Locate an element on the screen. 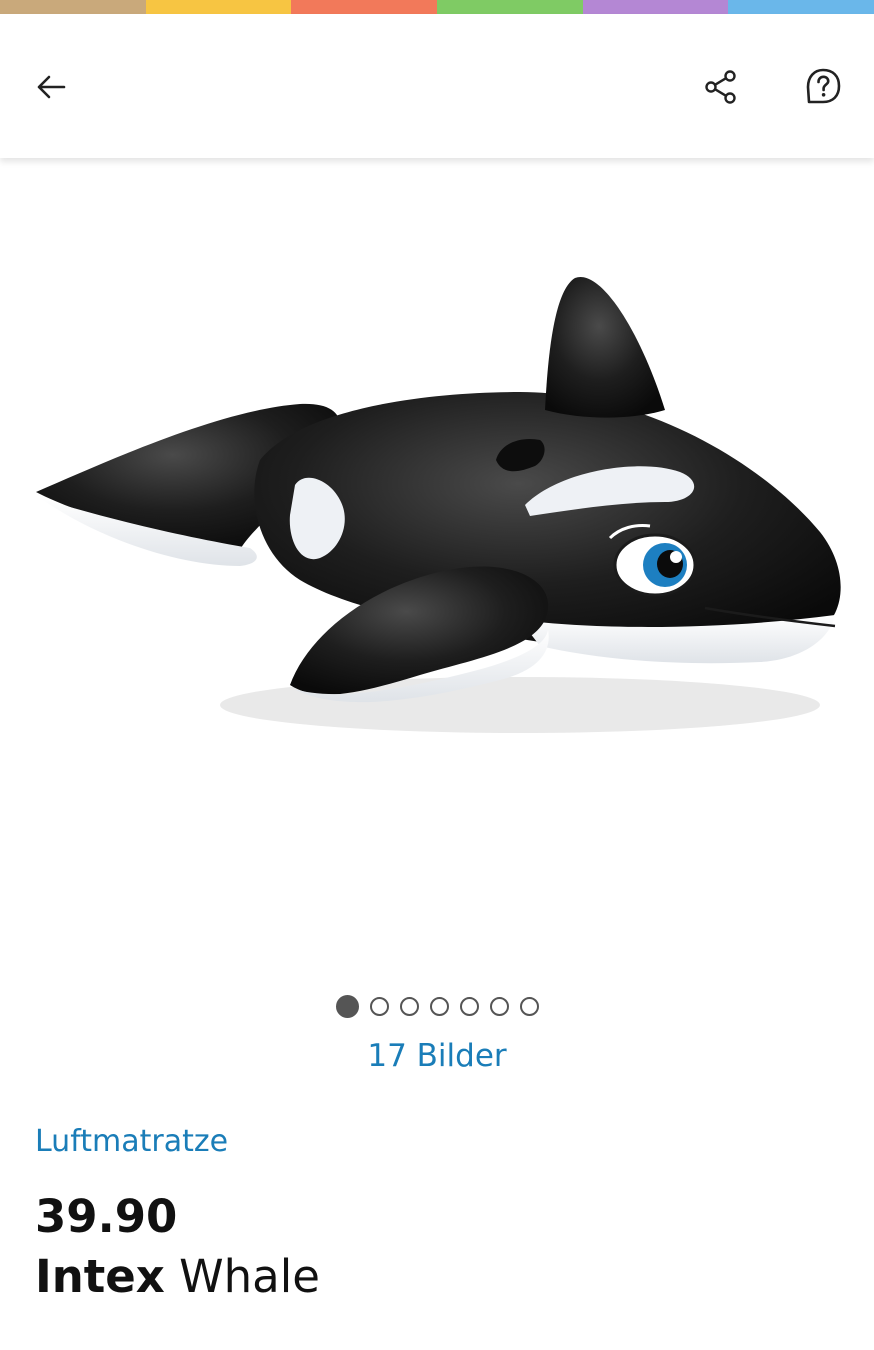 The height and width of the screenshot is (1350, 874). product-brand: Intex is located at coordinates (100, 1276).